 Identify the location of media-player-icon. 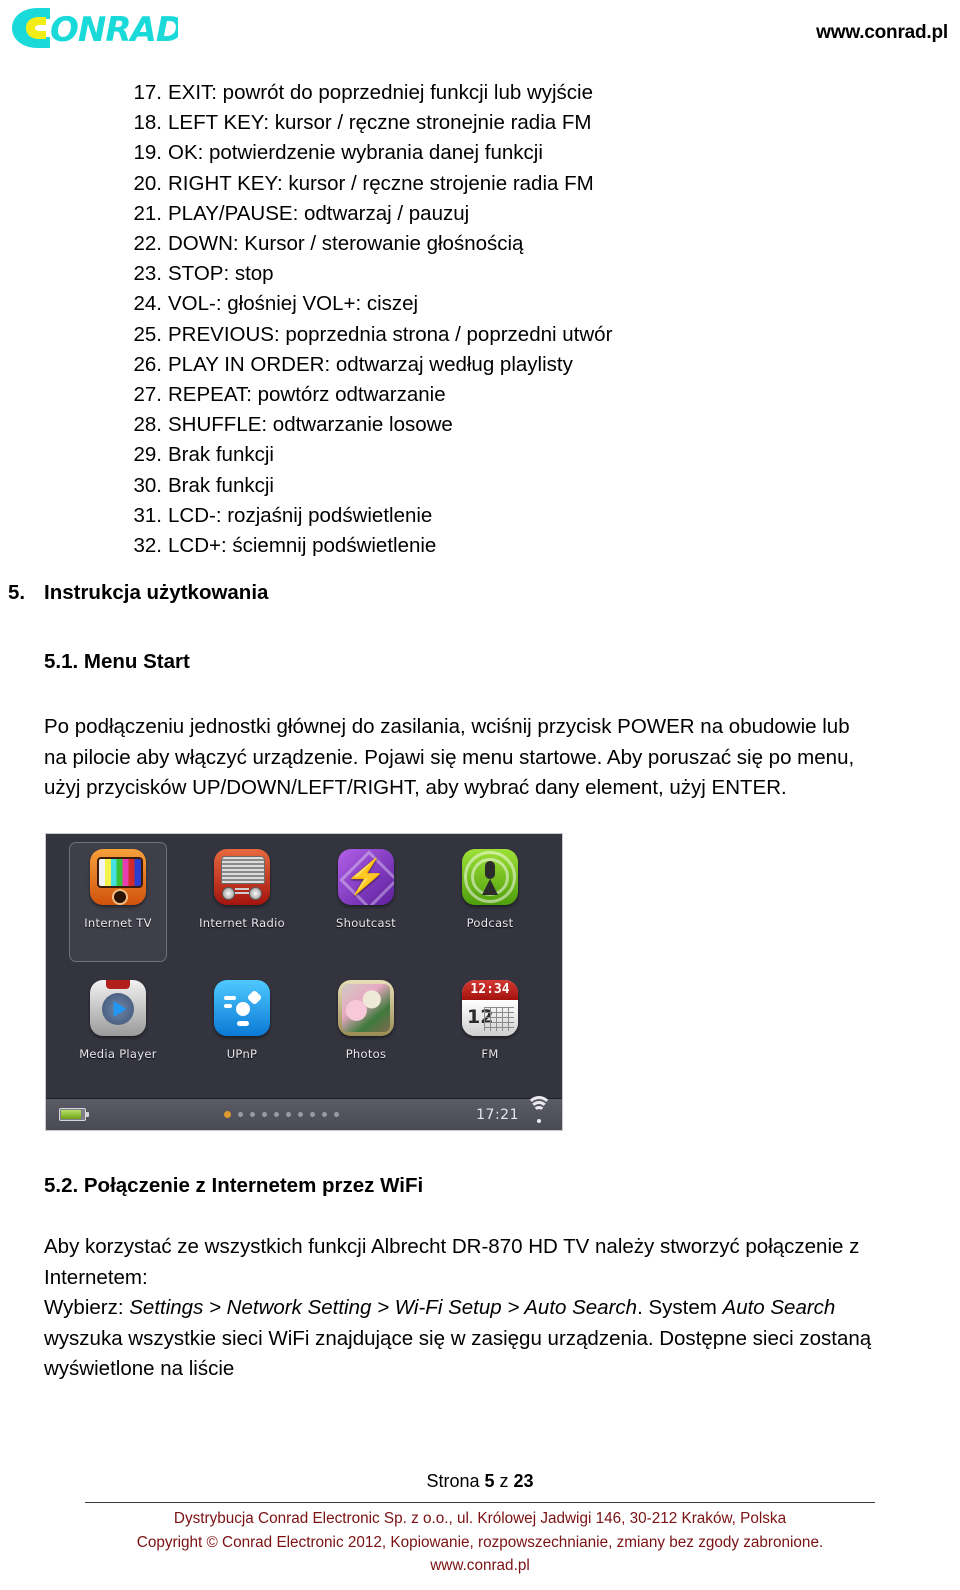
(118, 1007).